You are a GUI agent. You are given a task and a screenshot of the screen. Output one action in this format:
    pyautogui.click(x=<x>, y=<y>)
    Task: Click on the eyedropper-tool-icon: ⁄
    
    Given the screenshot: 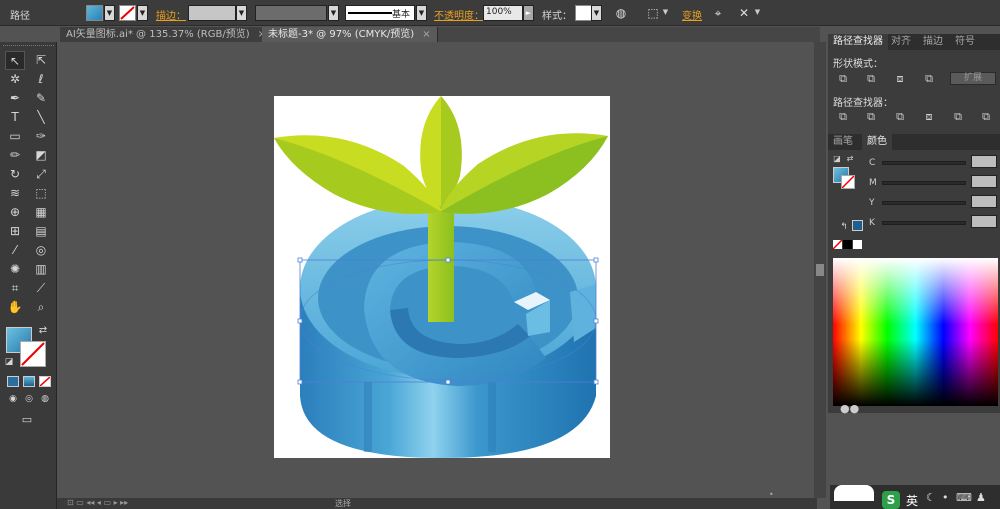 What is the action you would take?
    pyautogui.click(x=15, y=250)
    